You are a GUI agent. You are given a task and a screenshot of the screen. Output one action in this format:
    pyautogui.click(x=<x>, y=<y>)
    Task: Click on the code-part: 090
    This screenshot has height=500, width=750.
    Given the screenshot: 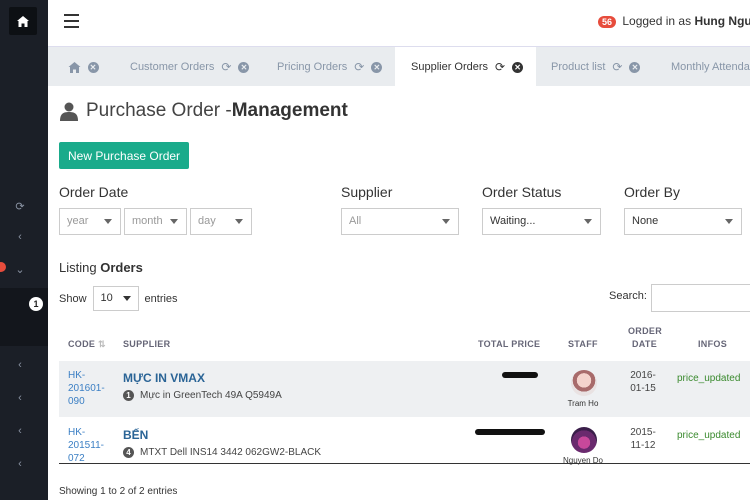 What is the action you would take?
    pyautogui.click(x=76, y=401)
    